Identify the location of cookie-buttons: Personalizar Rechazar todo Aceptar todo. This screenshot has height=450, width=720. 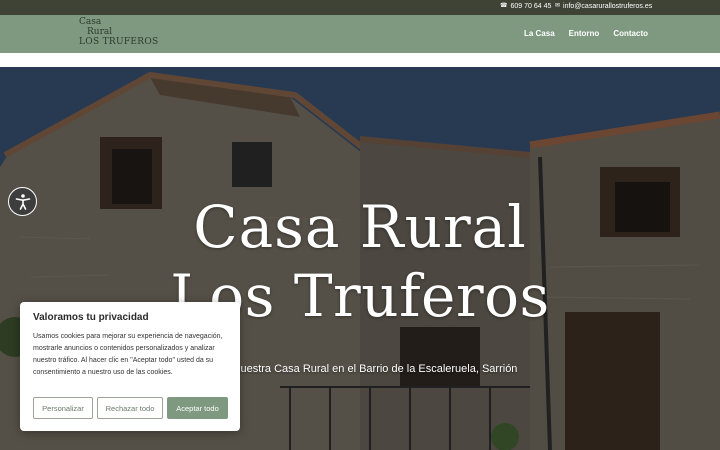
(130, 408).